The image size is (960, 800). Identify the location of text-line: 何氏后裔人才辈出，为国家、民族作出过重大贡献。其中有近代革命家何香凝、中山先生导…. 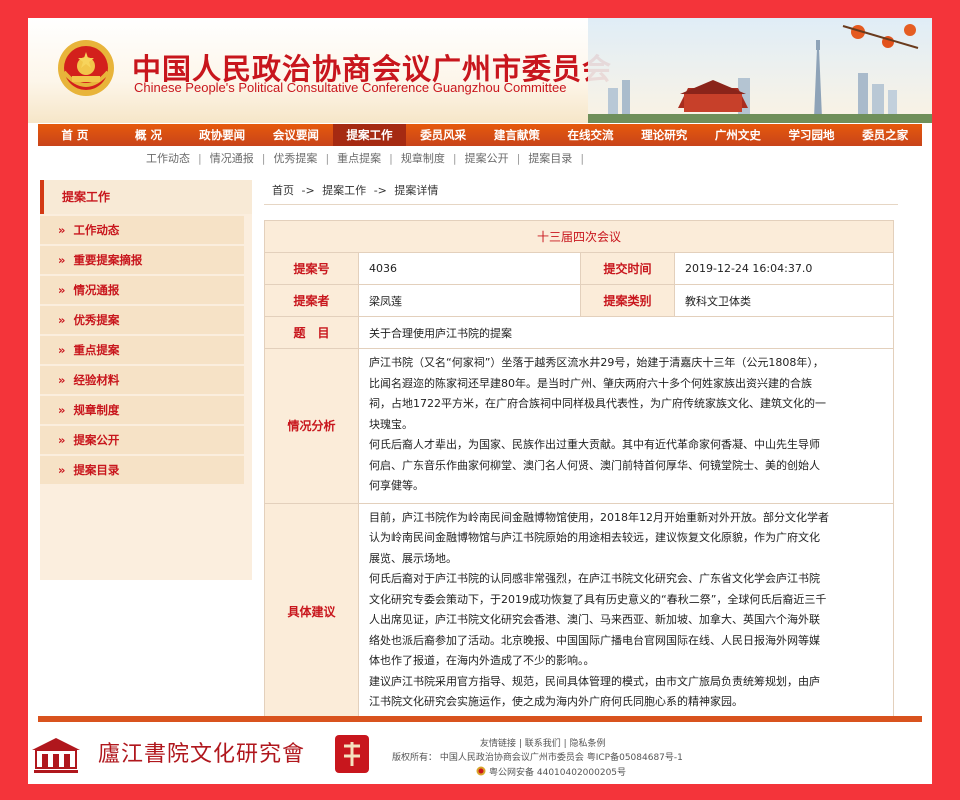
(594, 444).